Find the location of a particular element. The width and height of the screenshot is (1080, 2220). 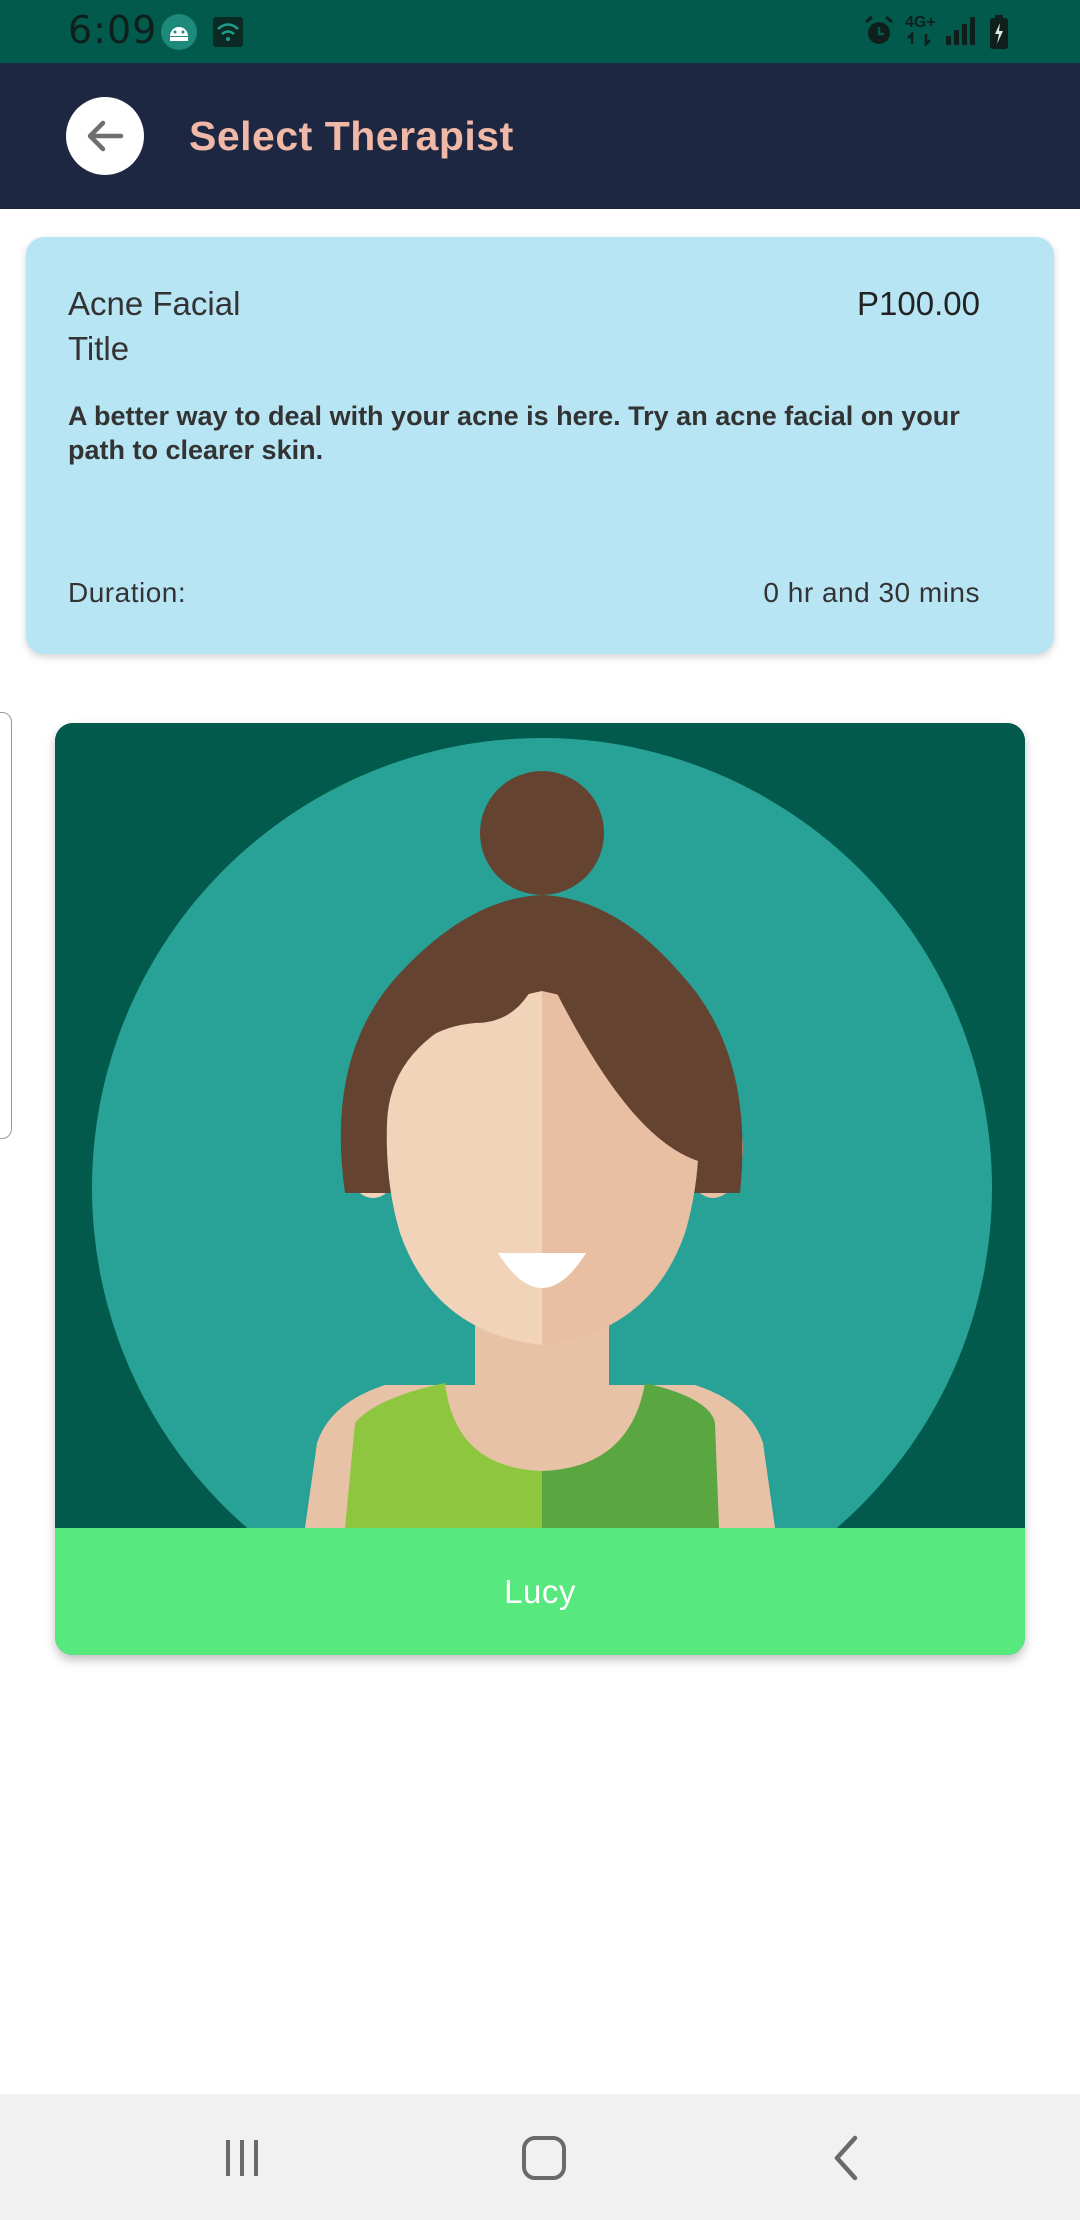

service-price: P100.00 is located at coordinates (918, 303).